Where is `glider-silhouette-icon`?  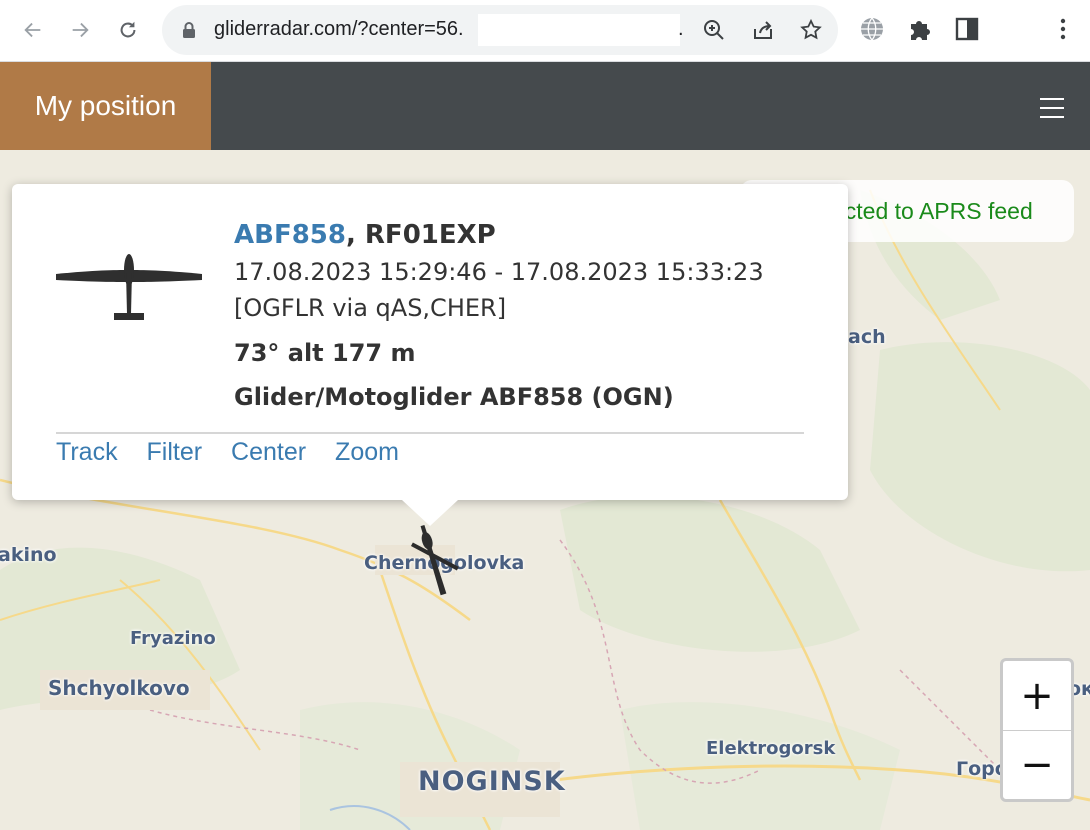 glider-silhouette-icon is located at coordinates (129, 287).